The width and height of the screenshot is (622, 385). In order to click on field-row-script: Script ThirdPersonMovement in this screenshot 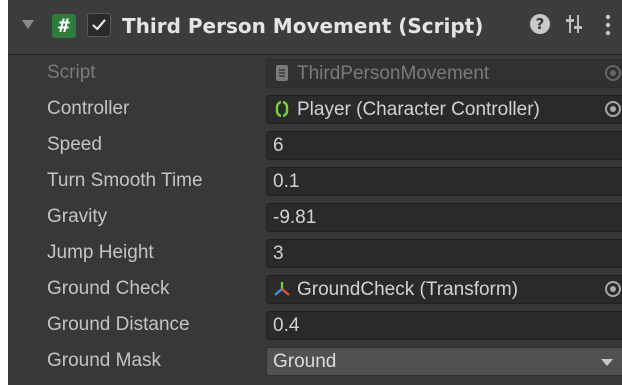, I will do `click(315, 73)`.